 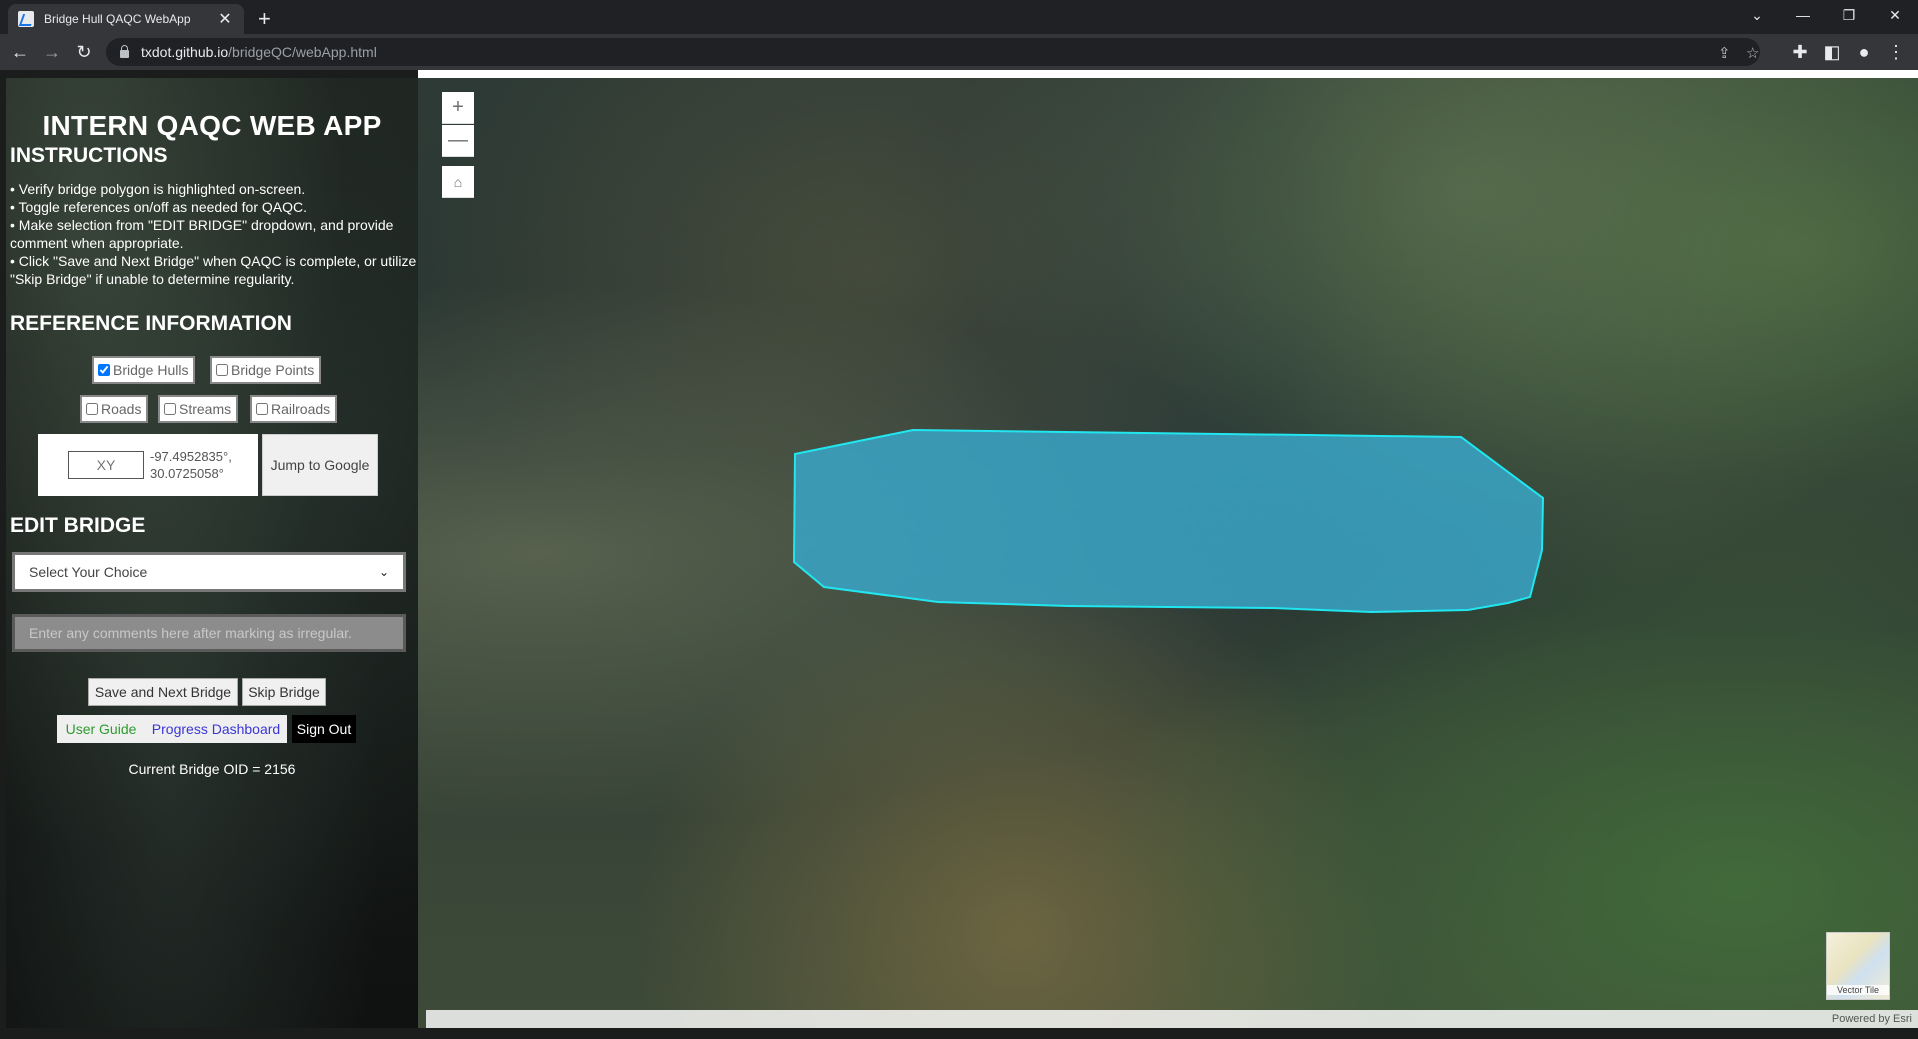 I want to click on close-tab-icon: ✕, so click(x=225, y=19).